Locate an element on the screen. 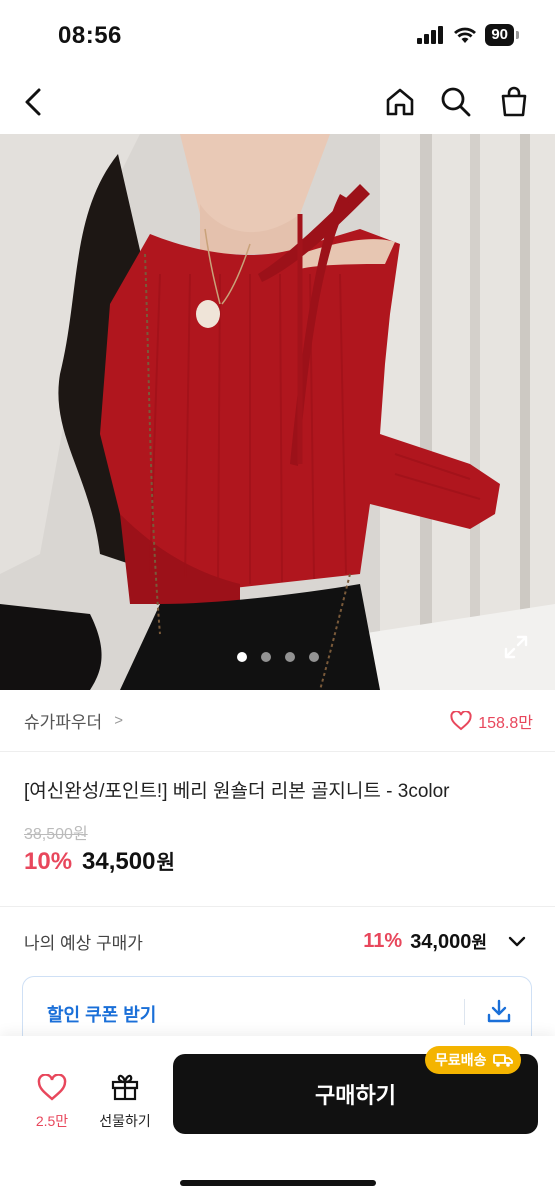  currency-unit: 원 is located at coordinates (165, 863).